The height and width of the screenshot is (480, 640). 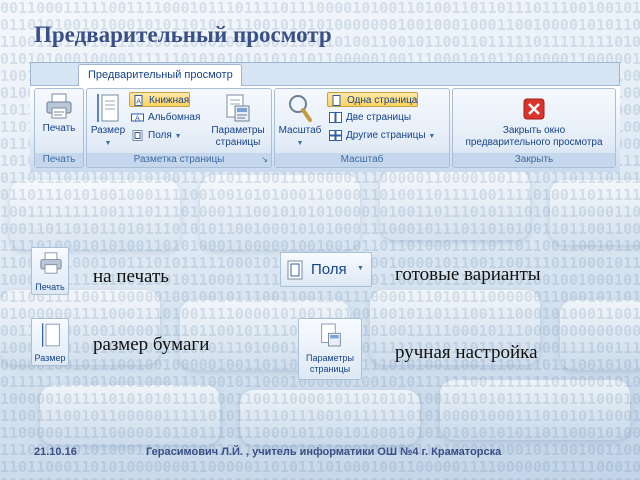 I want to click on margins-tile: Поля ▼, so click(x=326, y=269).